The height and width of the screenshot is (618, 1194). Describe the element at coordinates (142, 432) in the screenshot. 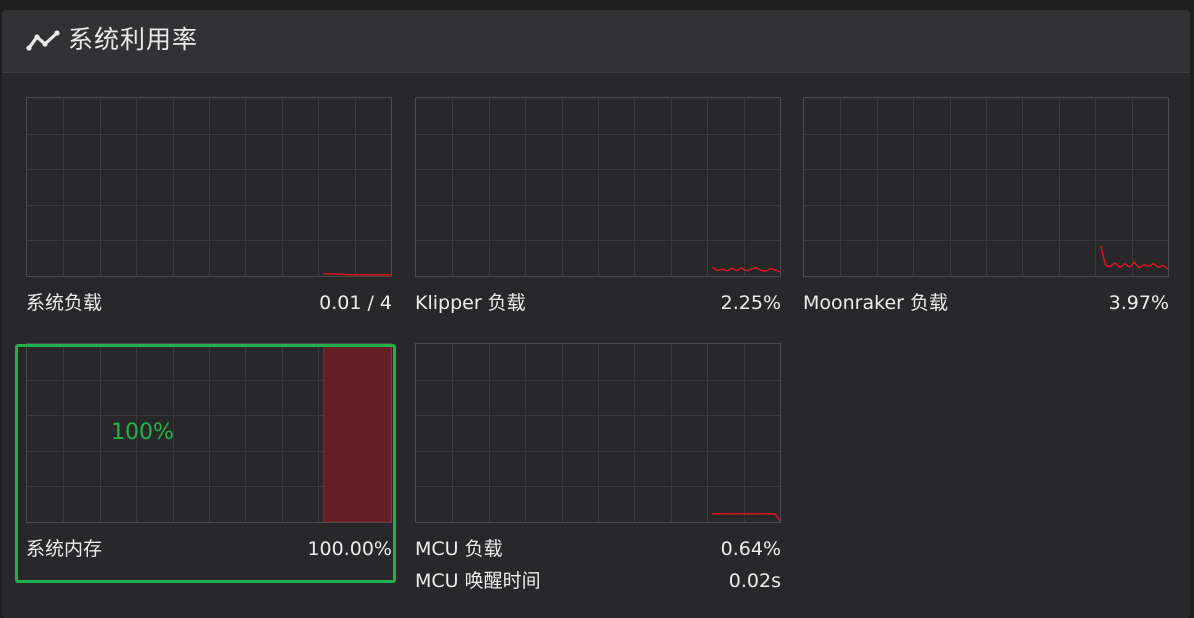

I see `memory-overlay-label: 100%` at that location.